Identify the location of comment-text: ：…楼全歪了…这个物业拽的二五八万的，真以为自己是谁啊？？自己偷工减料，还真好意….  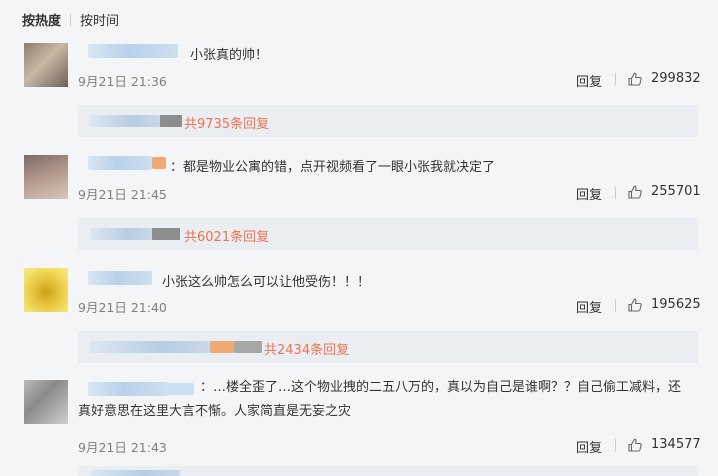
(380, 399).